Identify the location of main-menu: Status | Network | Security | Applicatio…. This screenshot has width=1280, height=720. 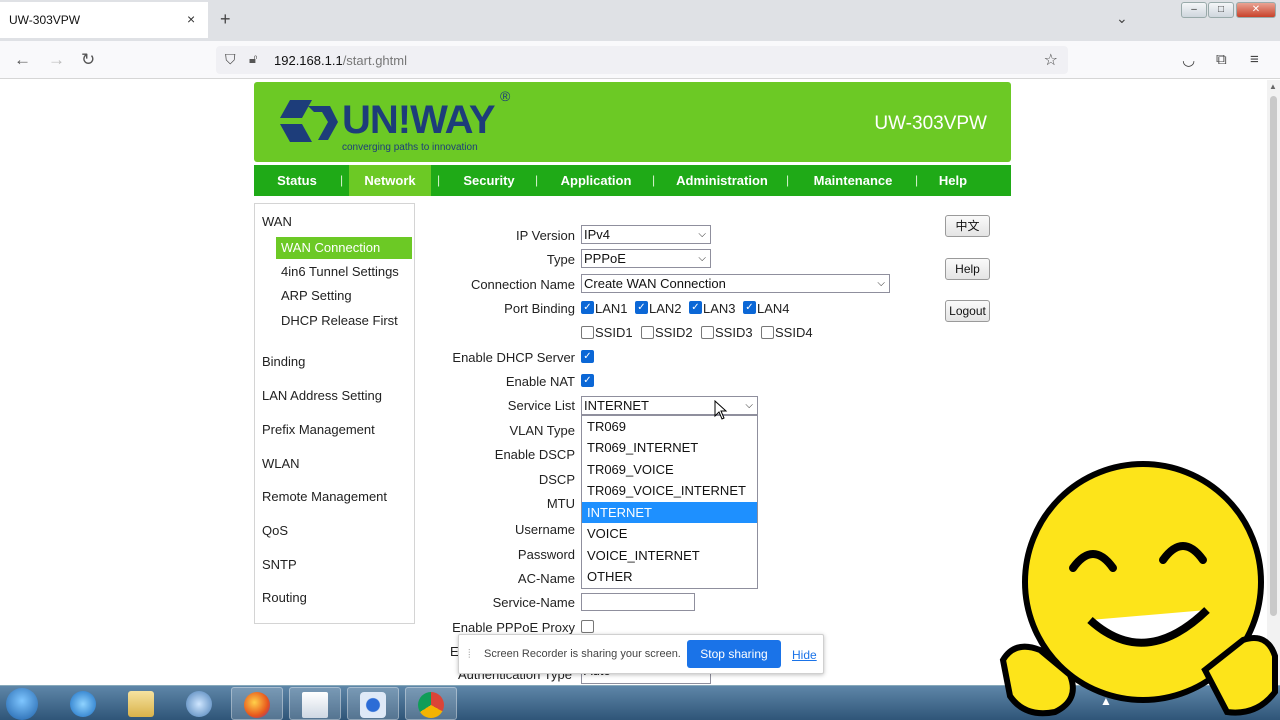
(632, 180).